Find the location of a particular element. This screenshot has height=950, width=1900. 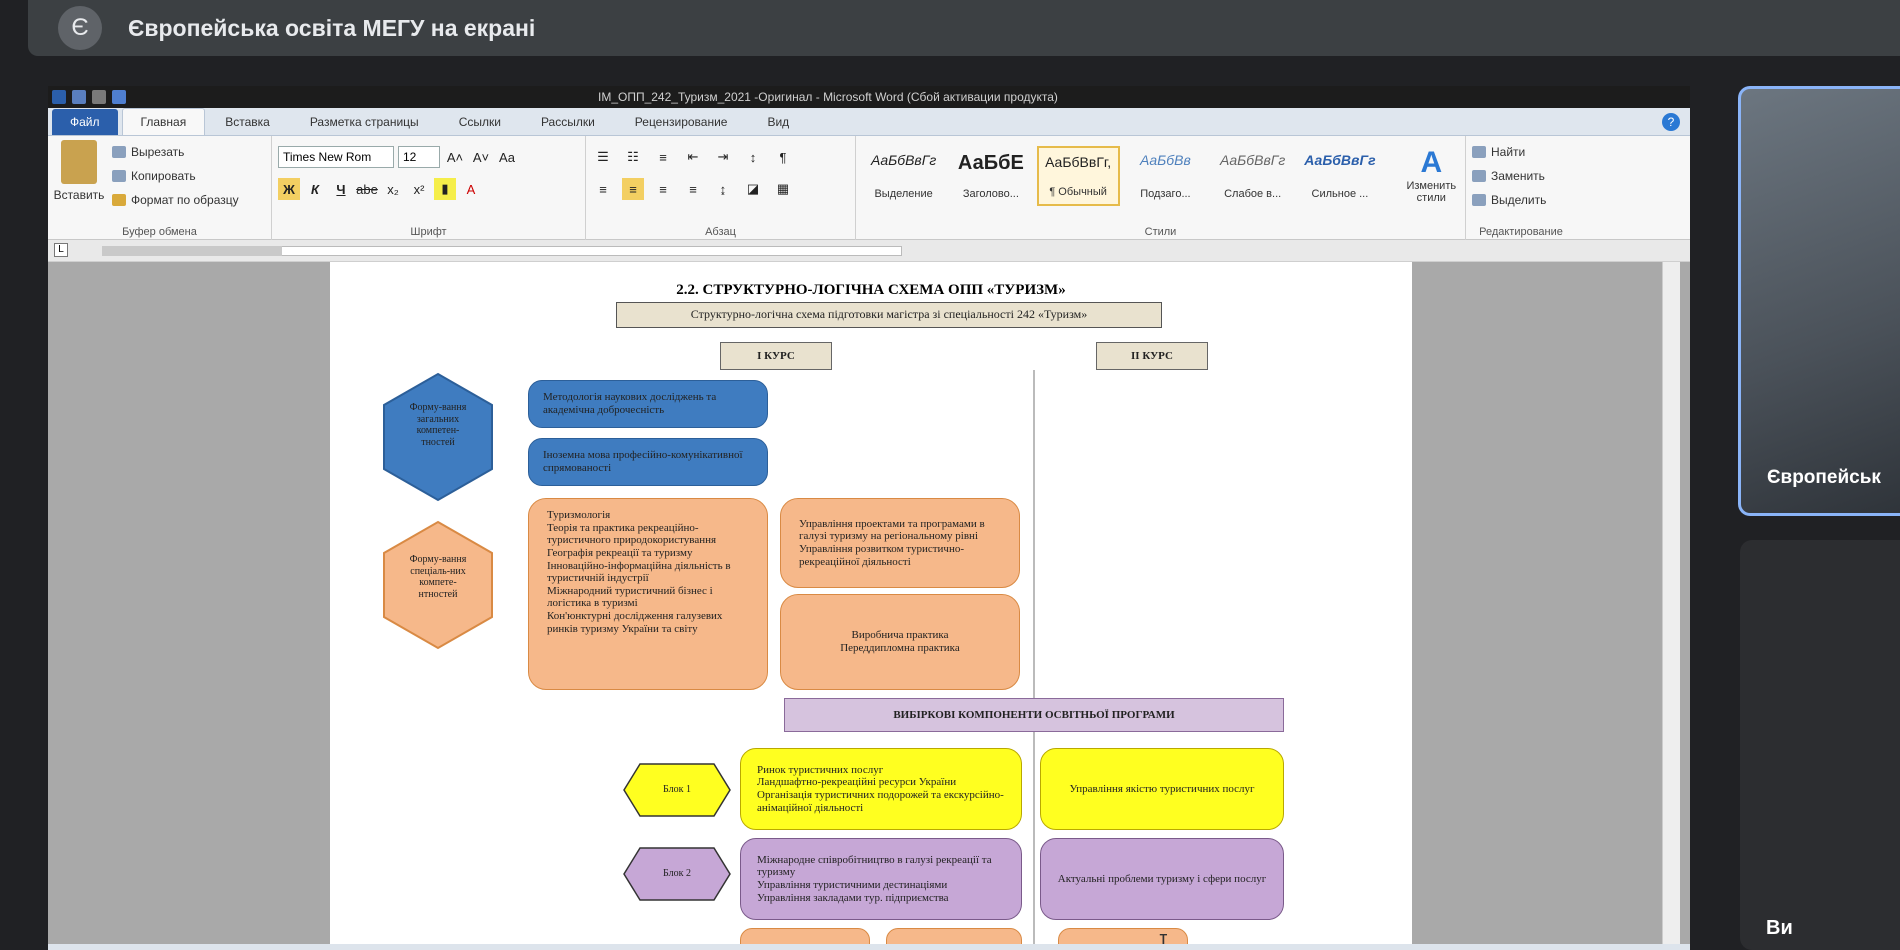

save-icon is located at coordinates (79, 97).